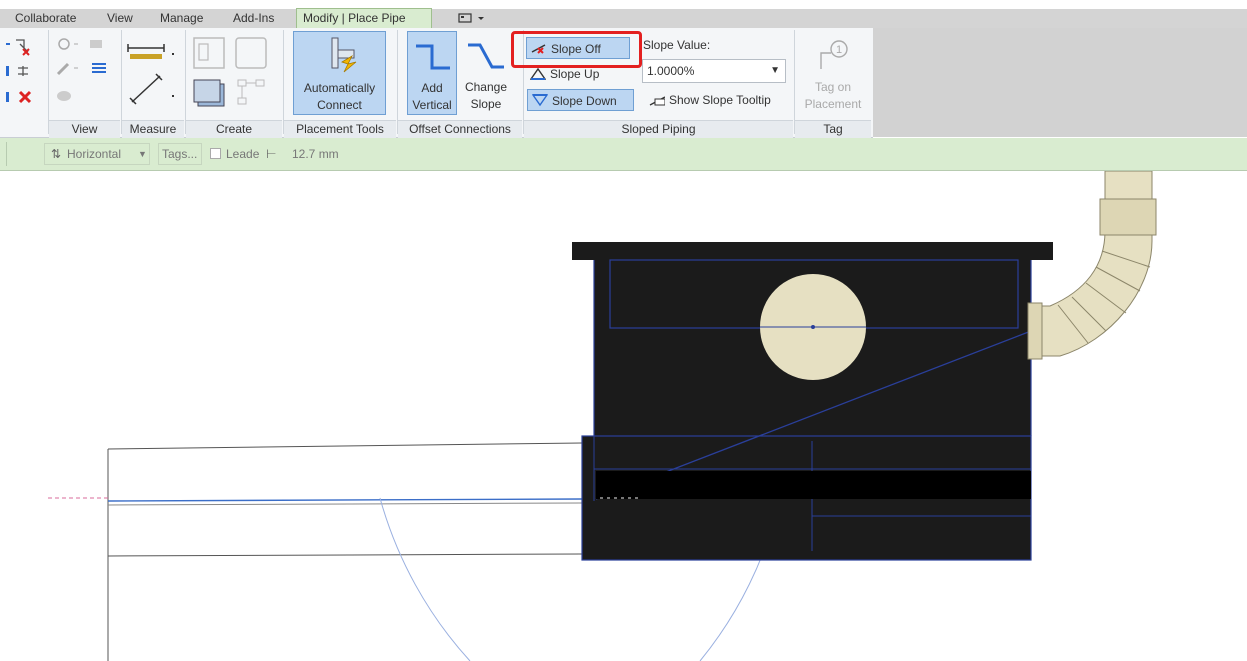 The height and width of the screenshot is (661, 1247). I want to click on slope-up-button: Slope Up, so click(578, 74).